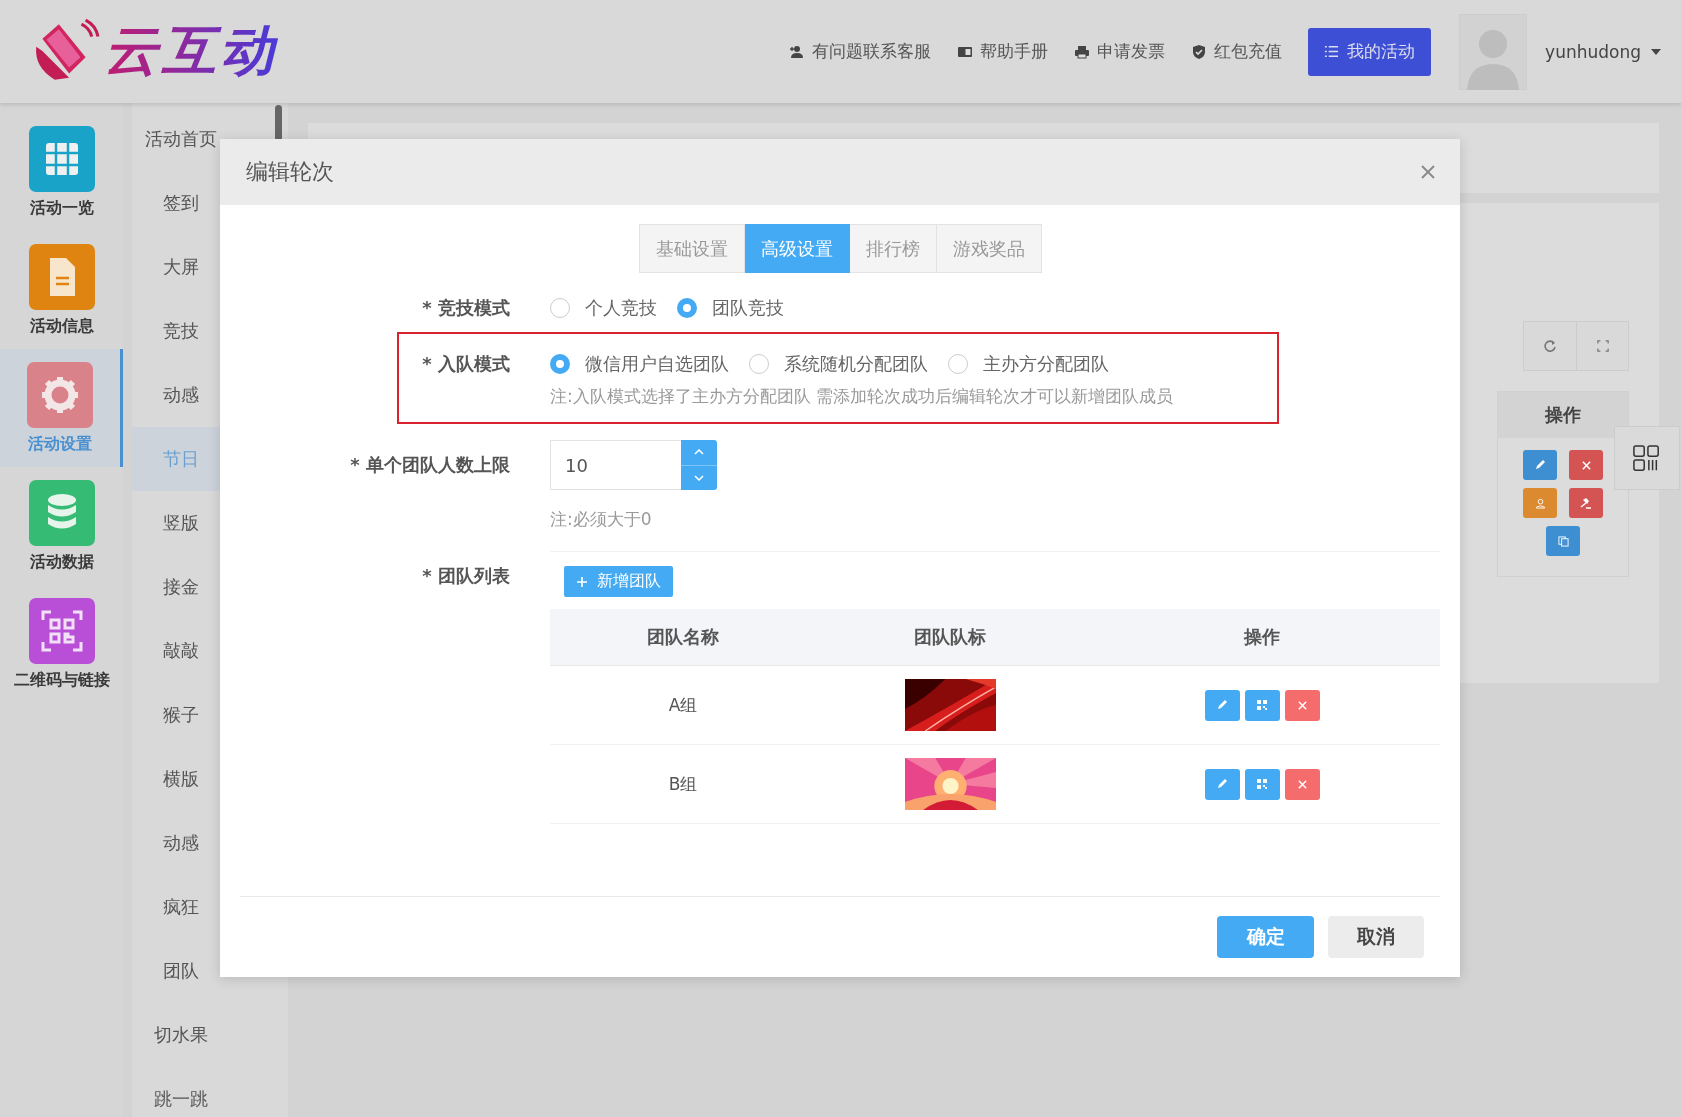 The image size is (1681, 1117). What do you see at coordinates (210, 1035) in the screenshot?
I see `submenu-item: 切水果` at bounding box center [210, 1035].